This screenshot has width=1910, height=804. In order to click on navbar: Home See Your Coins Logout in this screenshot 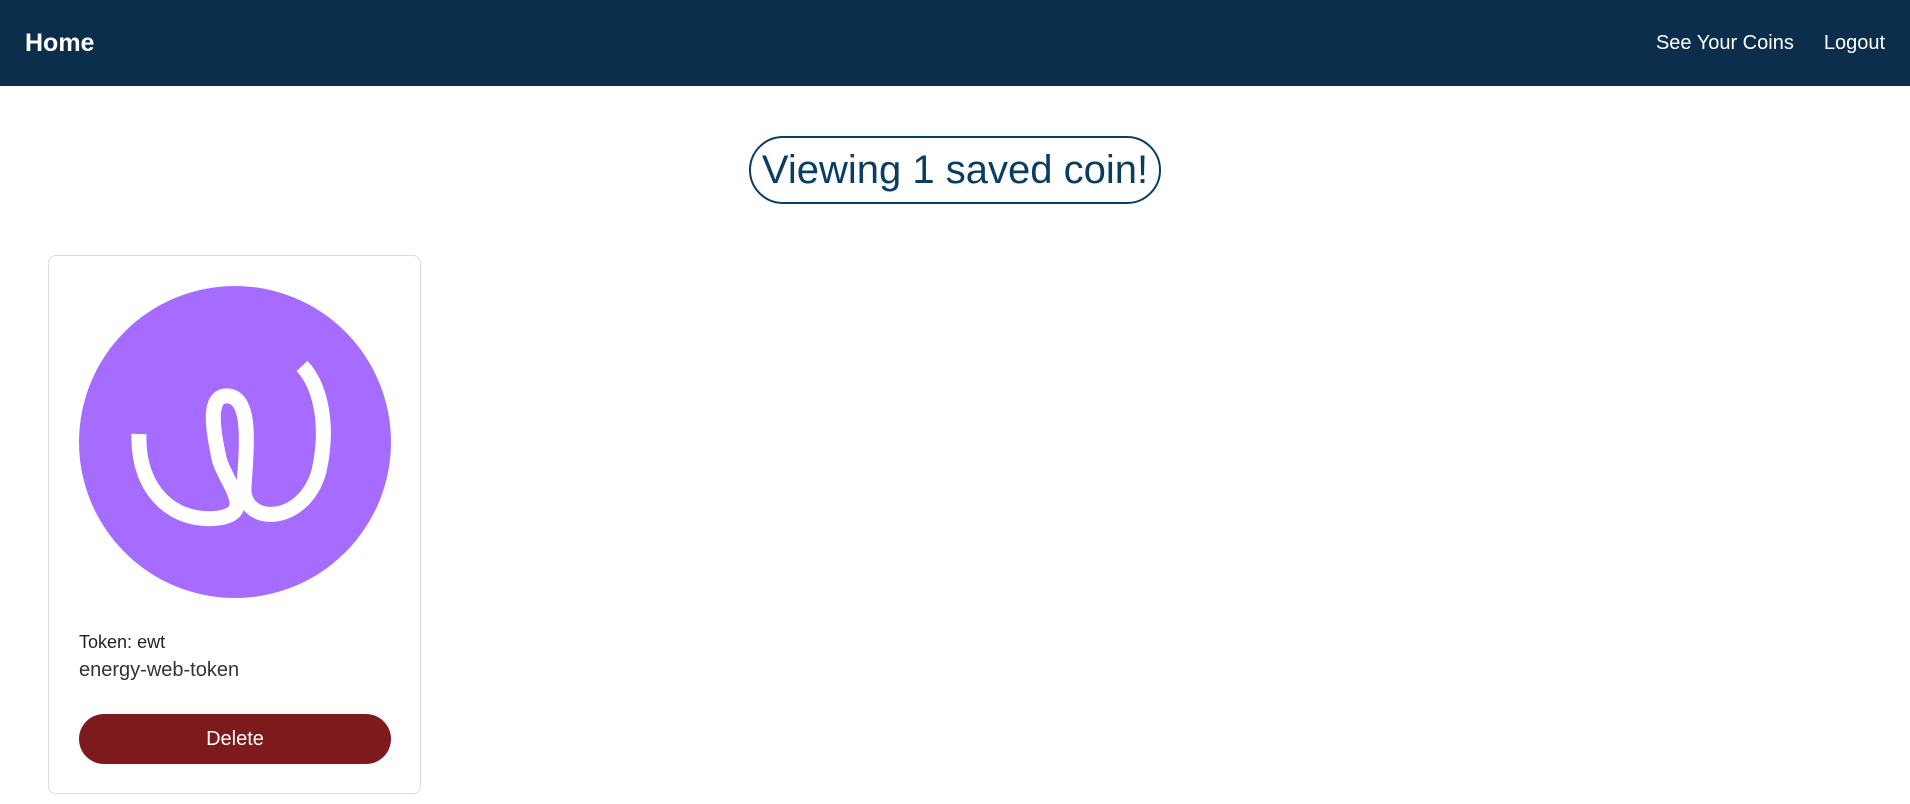, I will do `click(955, 43)`.